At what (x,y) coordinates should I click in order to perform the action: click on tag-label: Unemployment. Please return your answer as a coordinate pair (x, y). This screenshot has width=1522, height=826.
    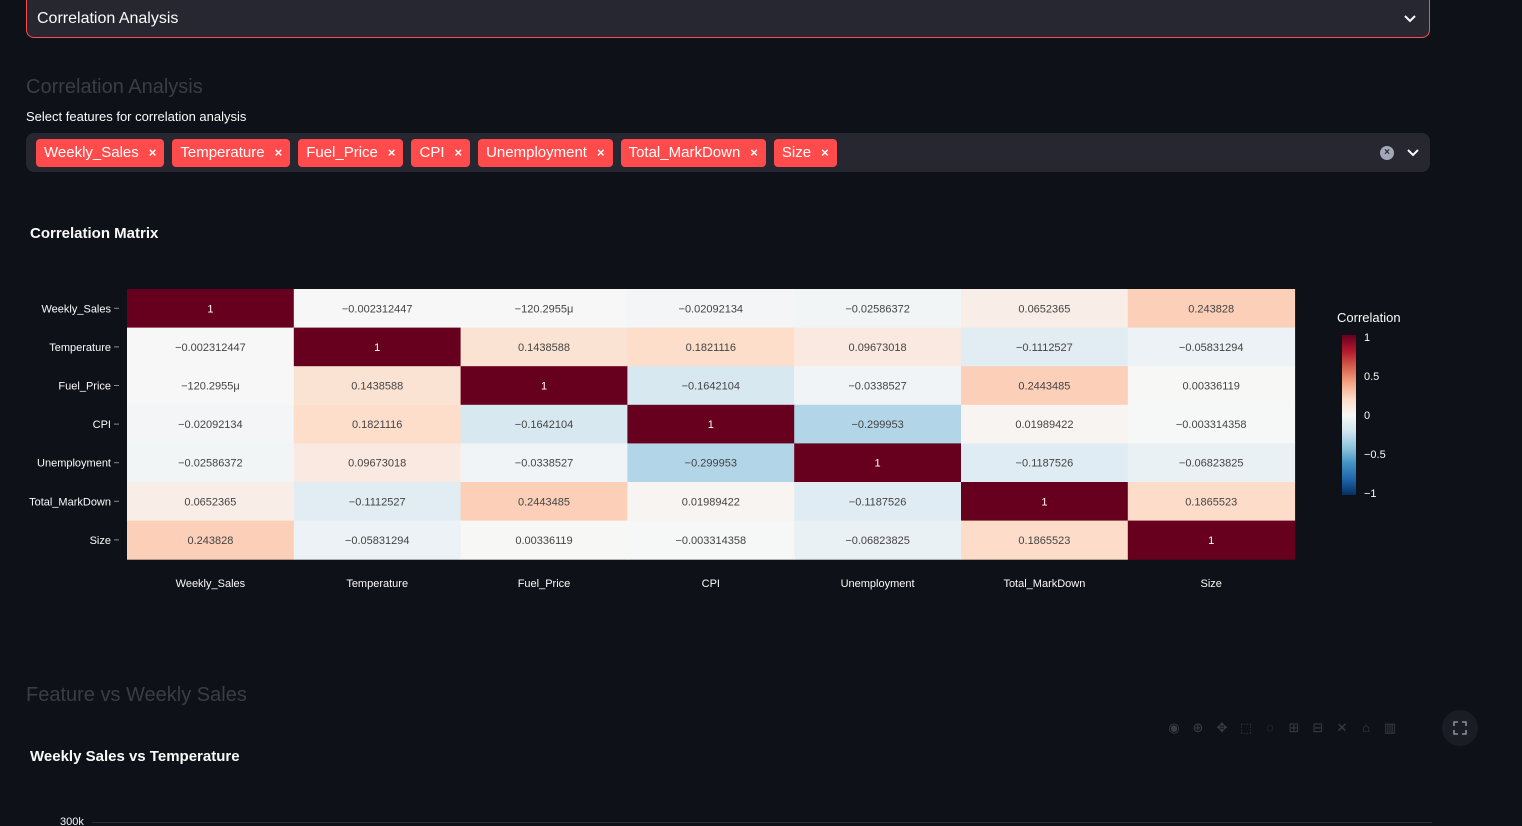
    Looking at the image, I should click on (536, 152).